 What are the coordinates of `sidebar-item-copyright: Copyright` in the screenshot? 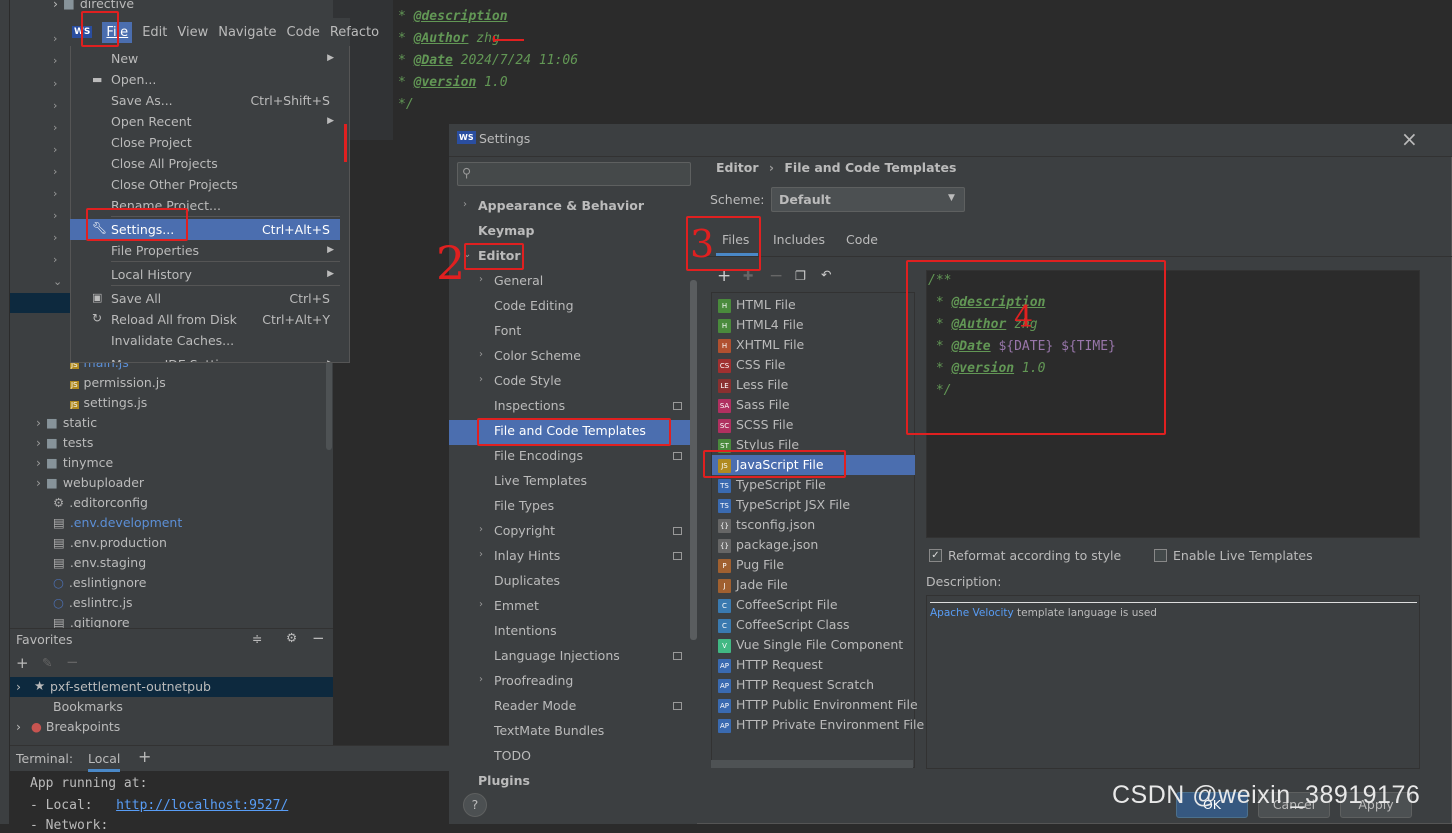 It's located at (524, 530).